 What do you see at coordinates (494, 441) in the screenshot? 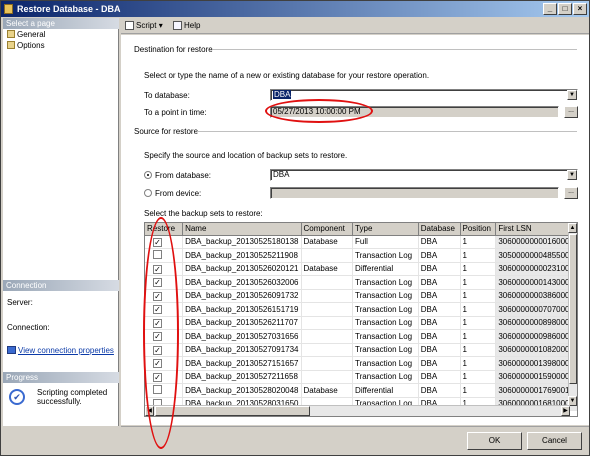
I see `ok-button: OK` at bounding box center [494, 441].